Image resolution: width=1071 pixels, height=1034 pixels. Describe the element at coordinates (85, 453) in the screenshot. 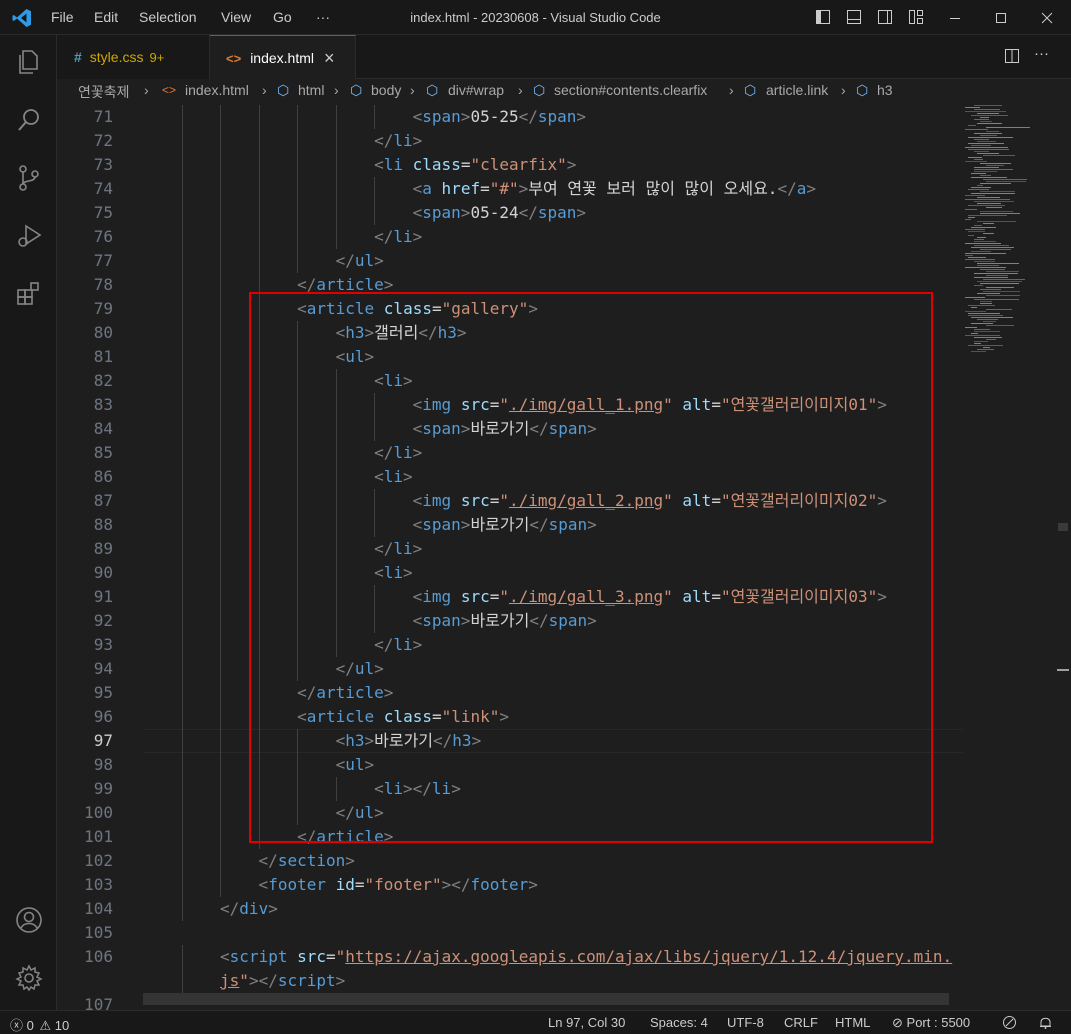

I see `line-number: 85` at that location.